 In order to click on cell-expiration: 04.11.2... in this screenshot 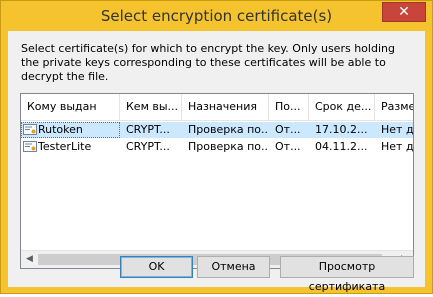, I will do `click(341, 146)`.